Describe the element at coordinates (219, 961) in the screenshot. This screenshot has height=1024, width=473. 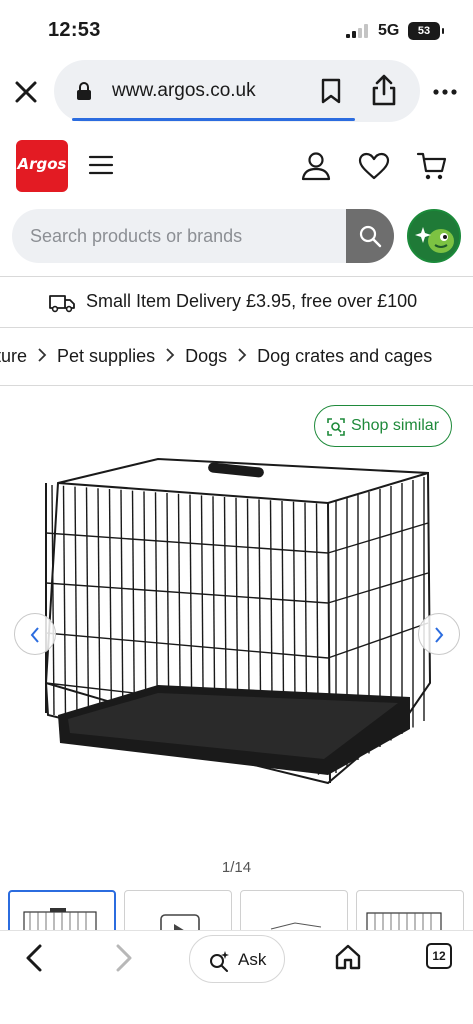
I see `ask-search-sparkle-icon` at that location.